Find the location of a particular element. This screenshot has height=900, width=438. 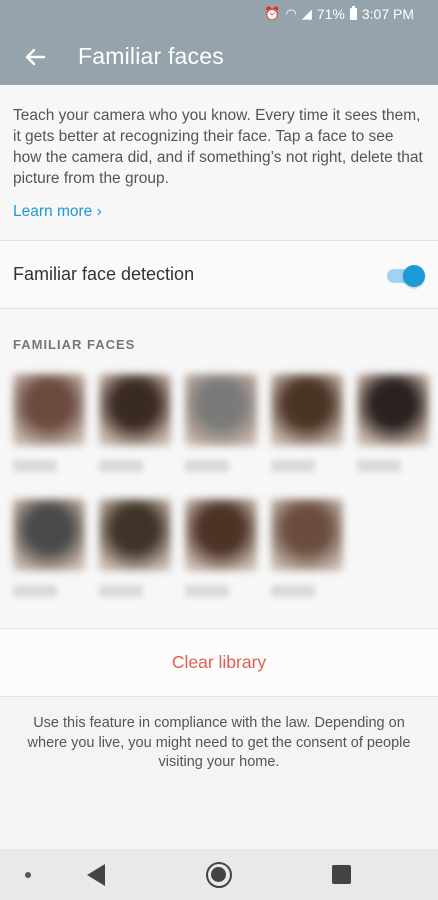

status-bar: ⏰ ◠ ◢ 71% 3:07 PM is located at coordinates (219, 14).